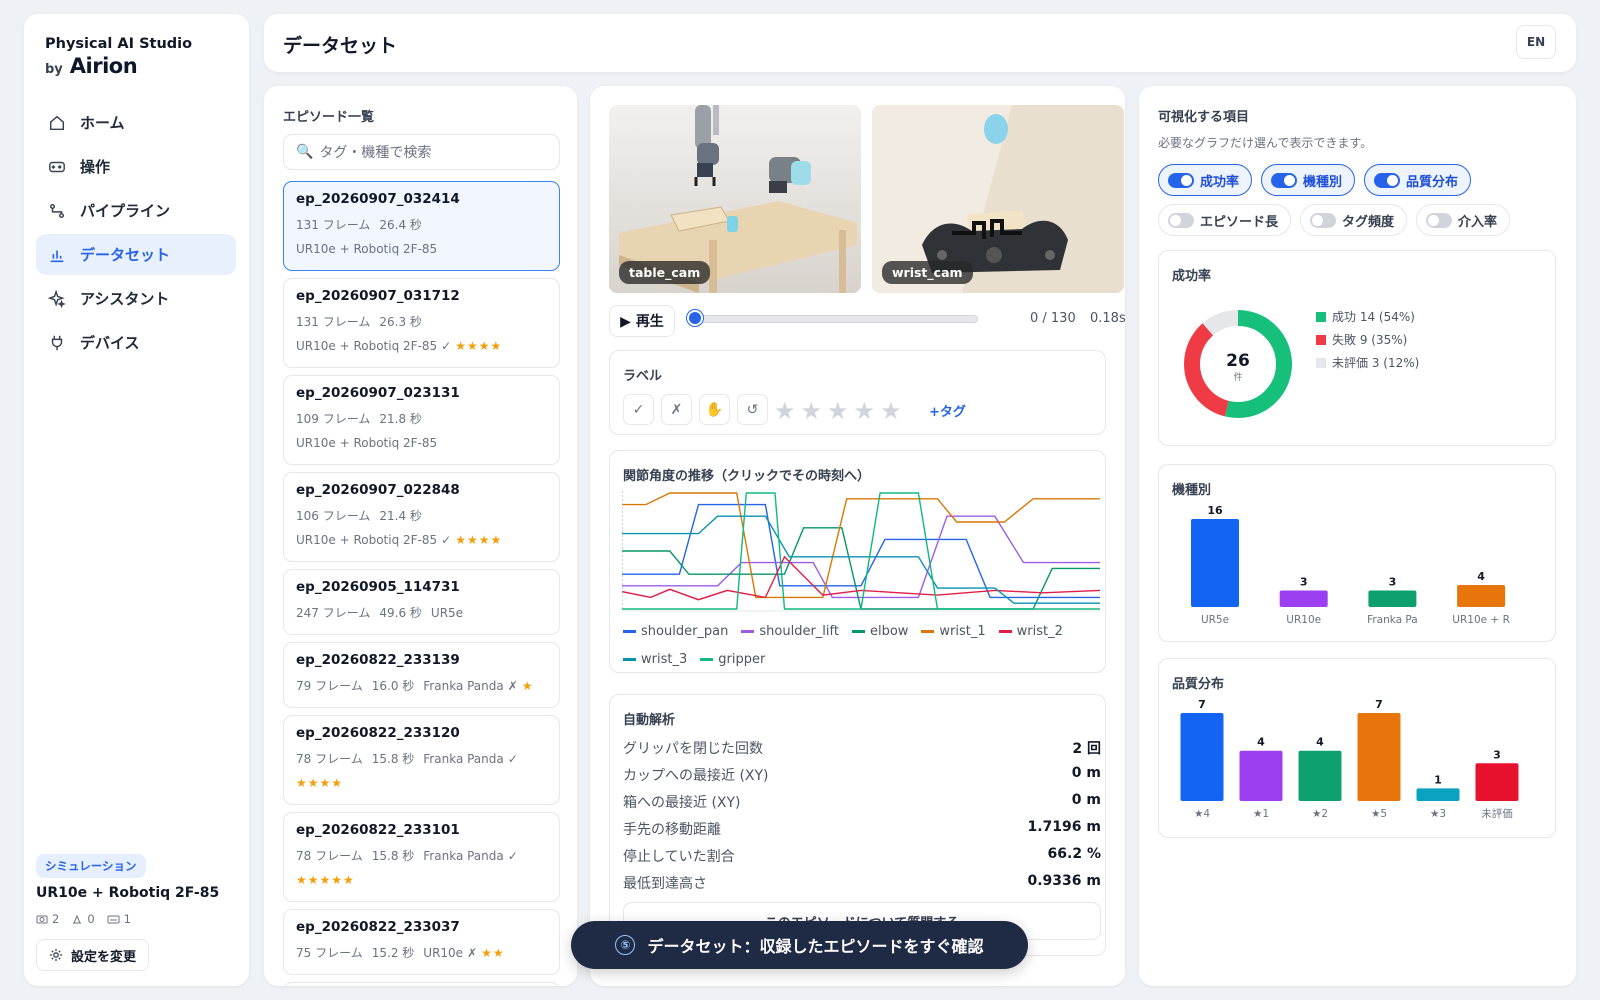 The width and height of the screenshot is (1600, 1000). I want to click on donut-legend-item: 成功 14 (54%), so click(1367, 317).